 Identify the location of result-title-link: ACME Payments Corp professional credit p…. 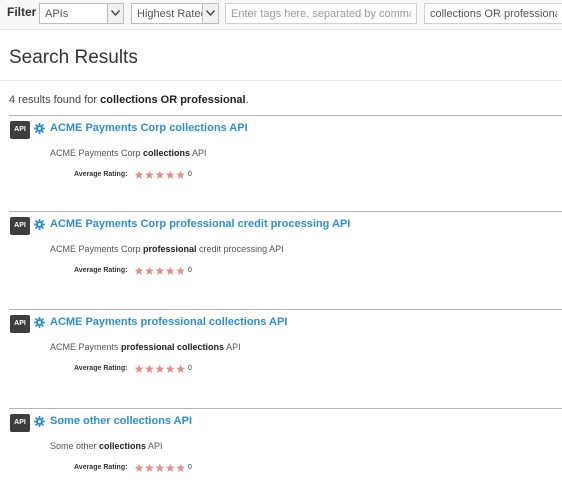
(200, 224).